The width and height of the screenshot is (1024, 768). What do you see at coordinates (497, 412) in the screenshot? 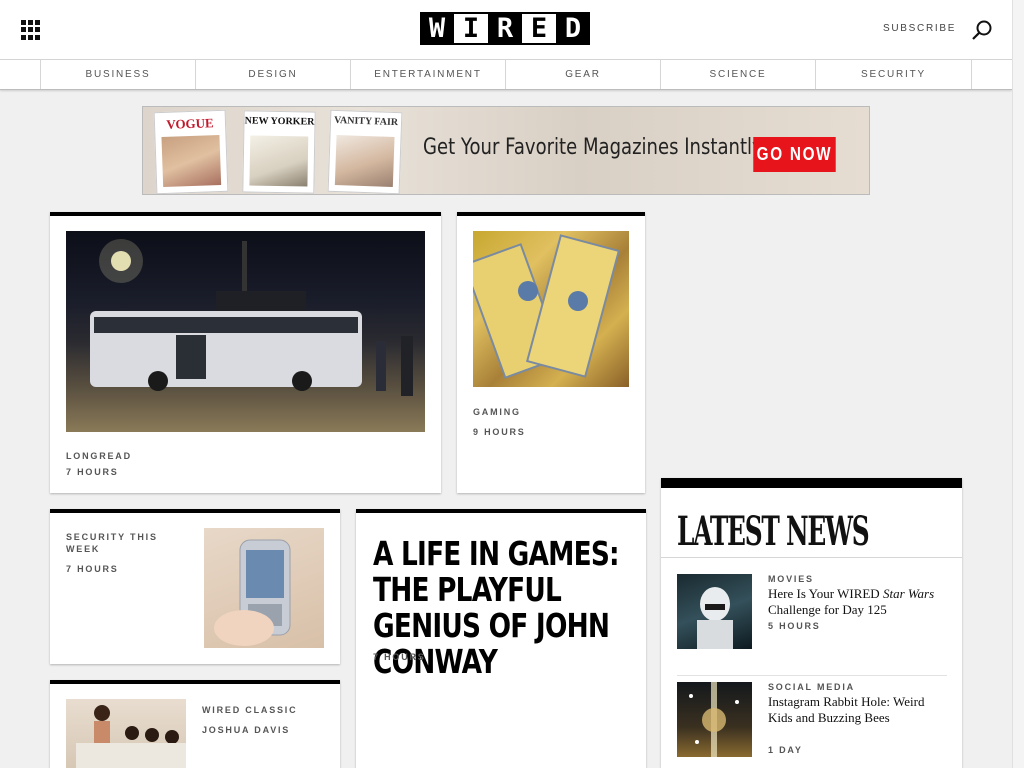
I see `story-category: GAMING` at bounding box center [497, 412].